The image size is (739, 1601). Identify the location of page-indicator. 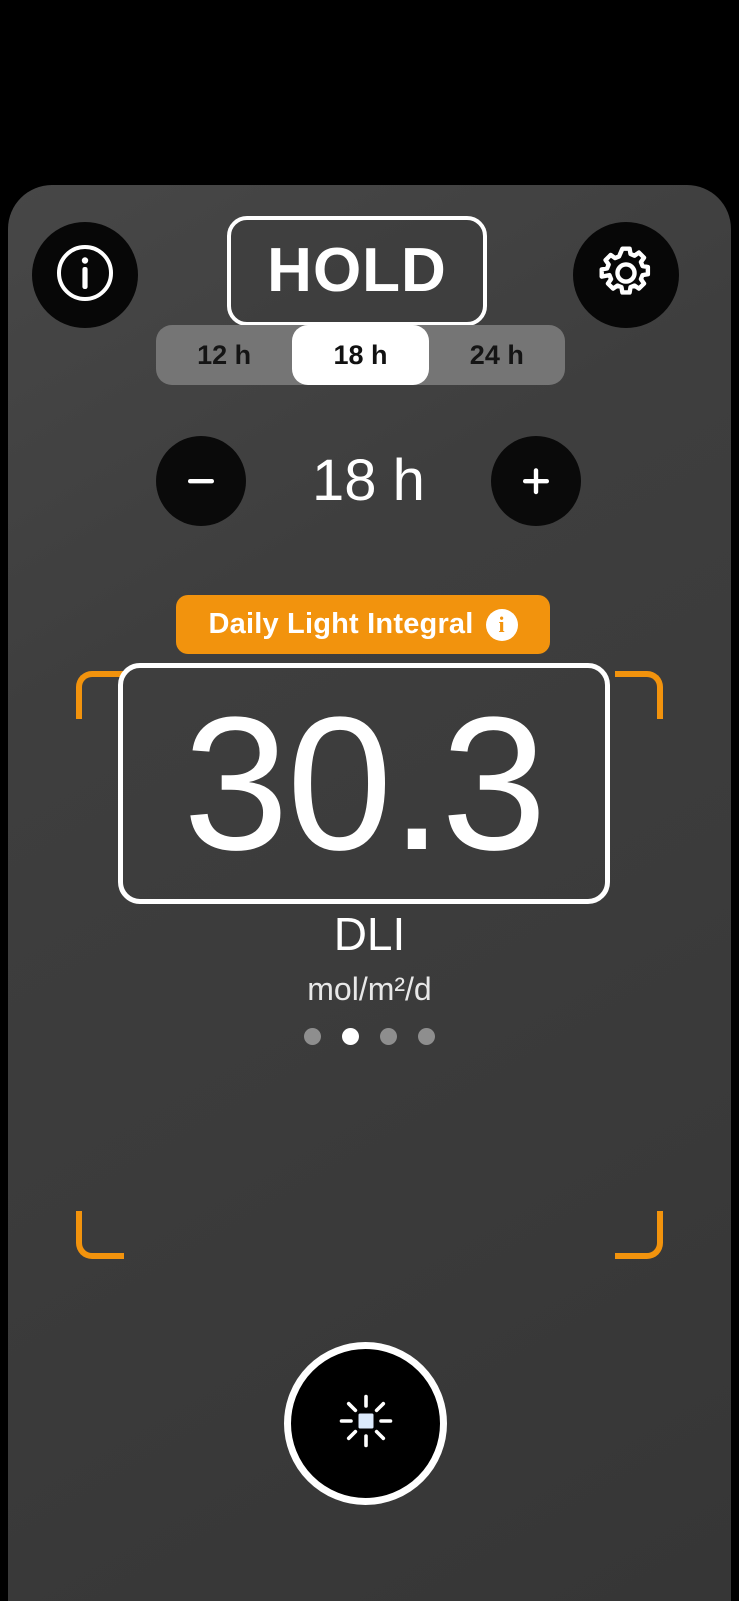
(369, 1036).